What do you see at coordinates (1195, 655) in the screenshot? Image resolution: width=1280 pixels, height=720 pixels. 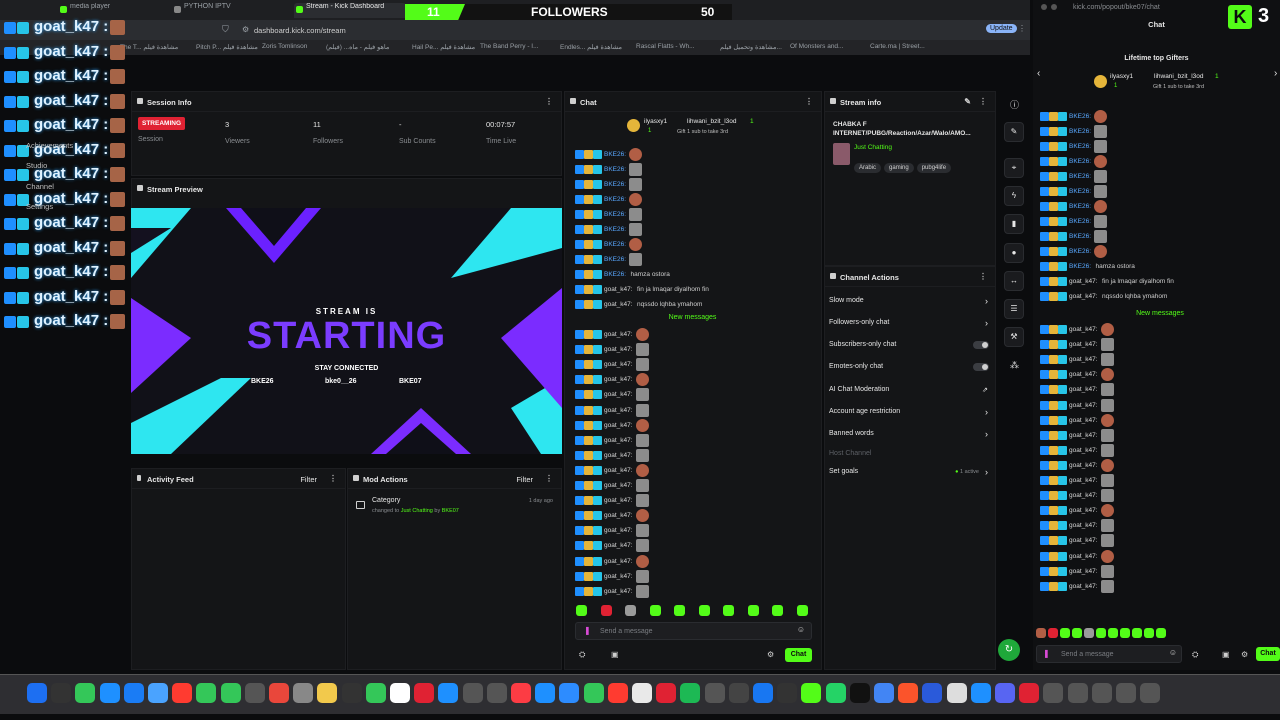 I see `popout-users-icon: ⛭` at bounding box center [1195, 655].